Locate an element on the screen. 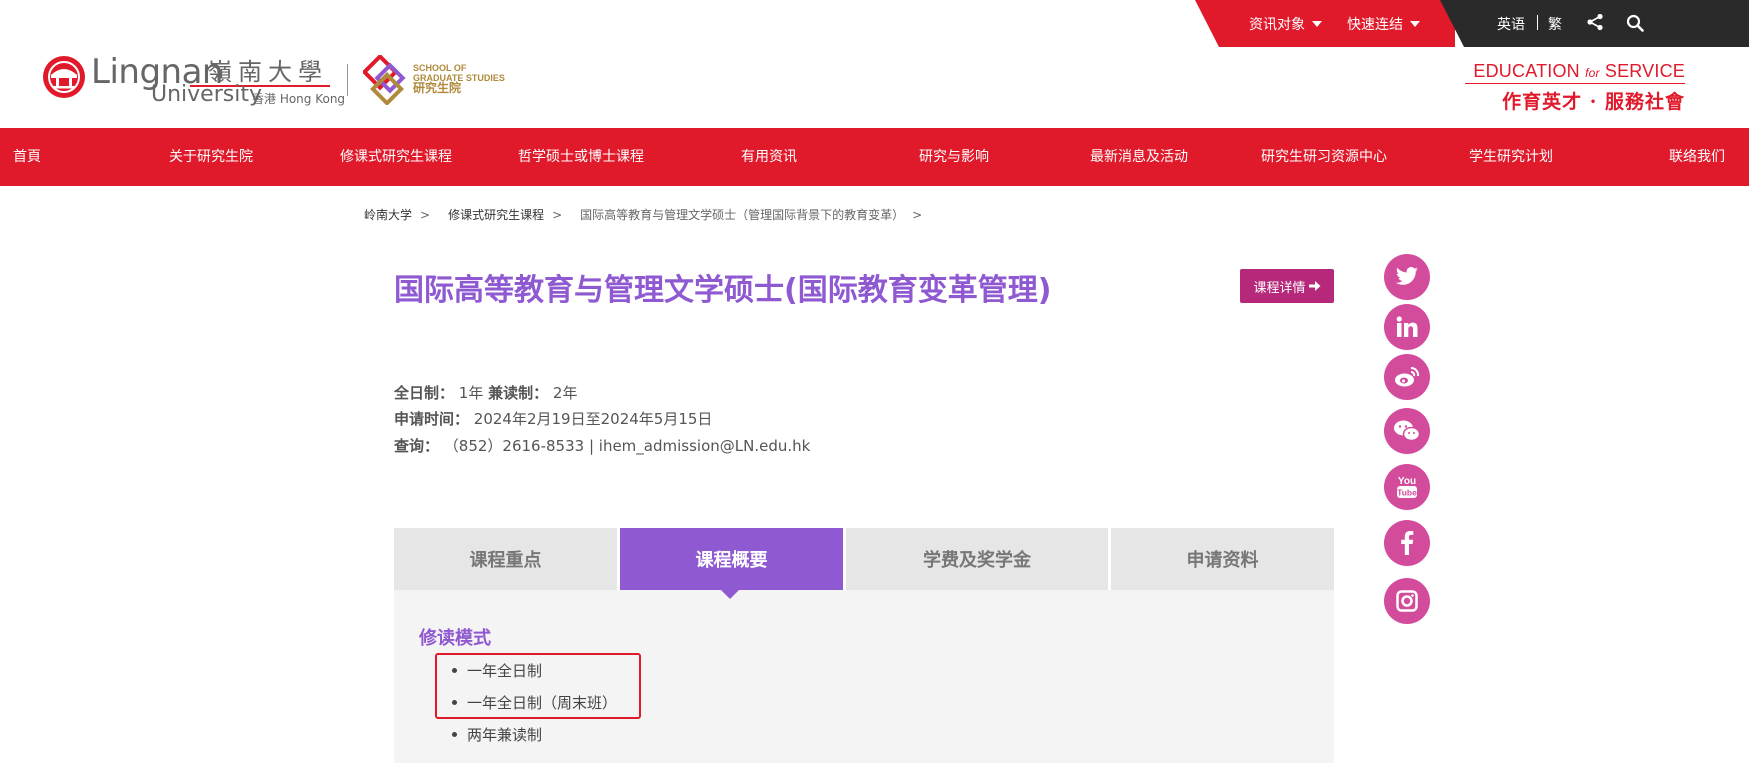  study-mode-item: 两年兼读制 is located at coordinates (505, 735).